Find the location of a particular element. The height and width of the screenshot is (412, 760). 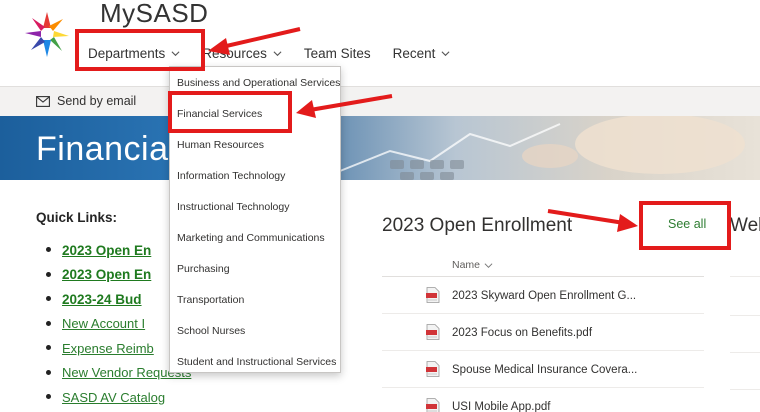

nav-recent: Recent is located at coordinates (422, 53).